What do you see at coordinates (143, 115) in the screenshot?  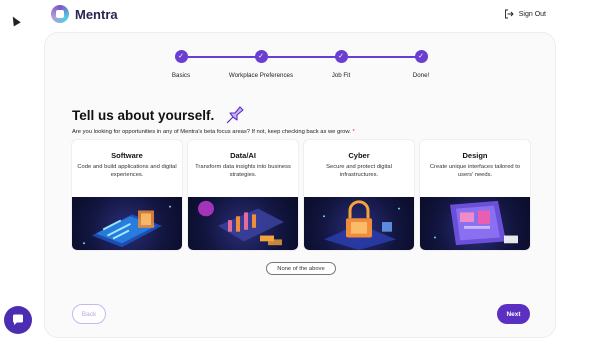 I see `page-title: Tell us about yourself.` at bounding box center [143, 115].